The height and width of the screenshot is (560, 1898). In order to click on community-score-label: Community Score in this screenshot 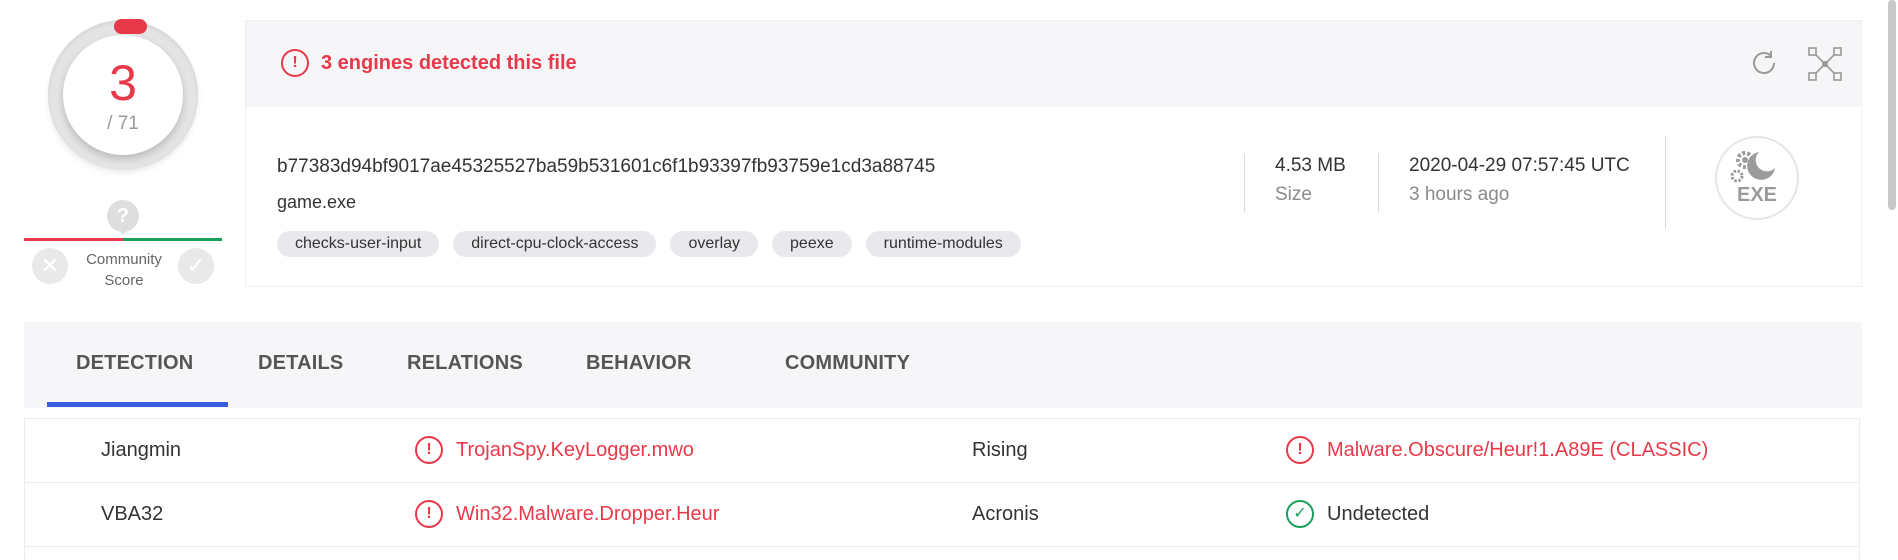, I will do `click(124, 270)`.